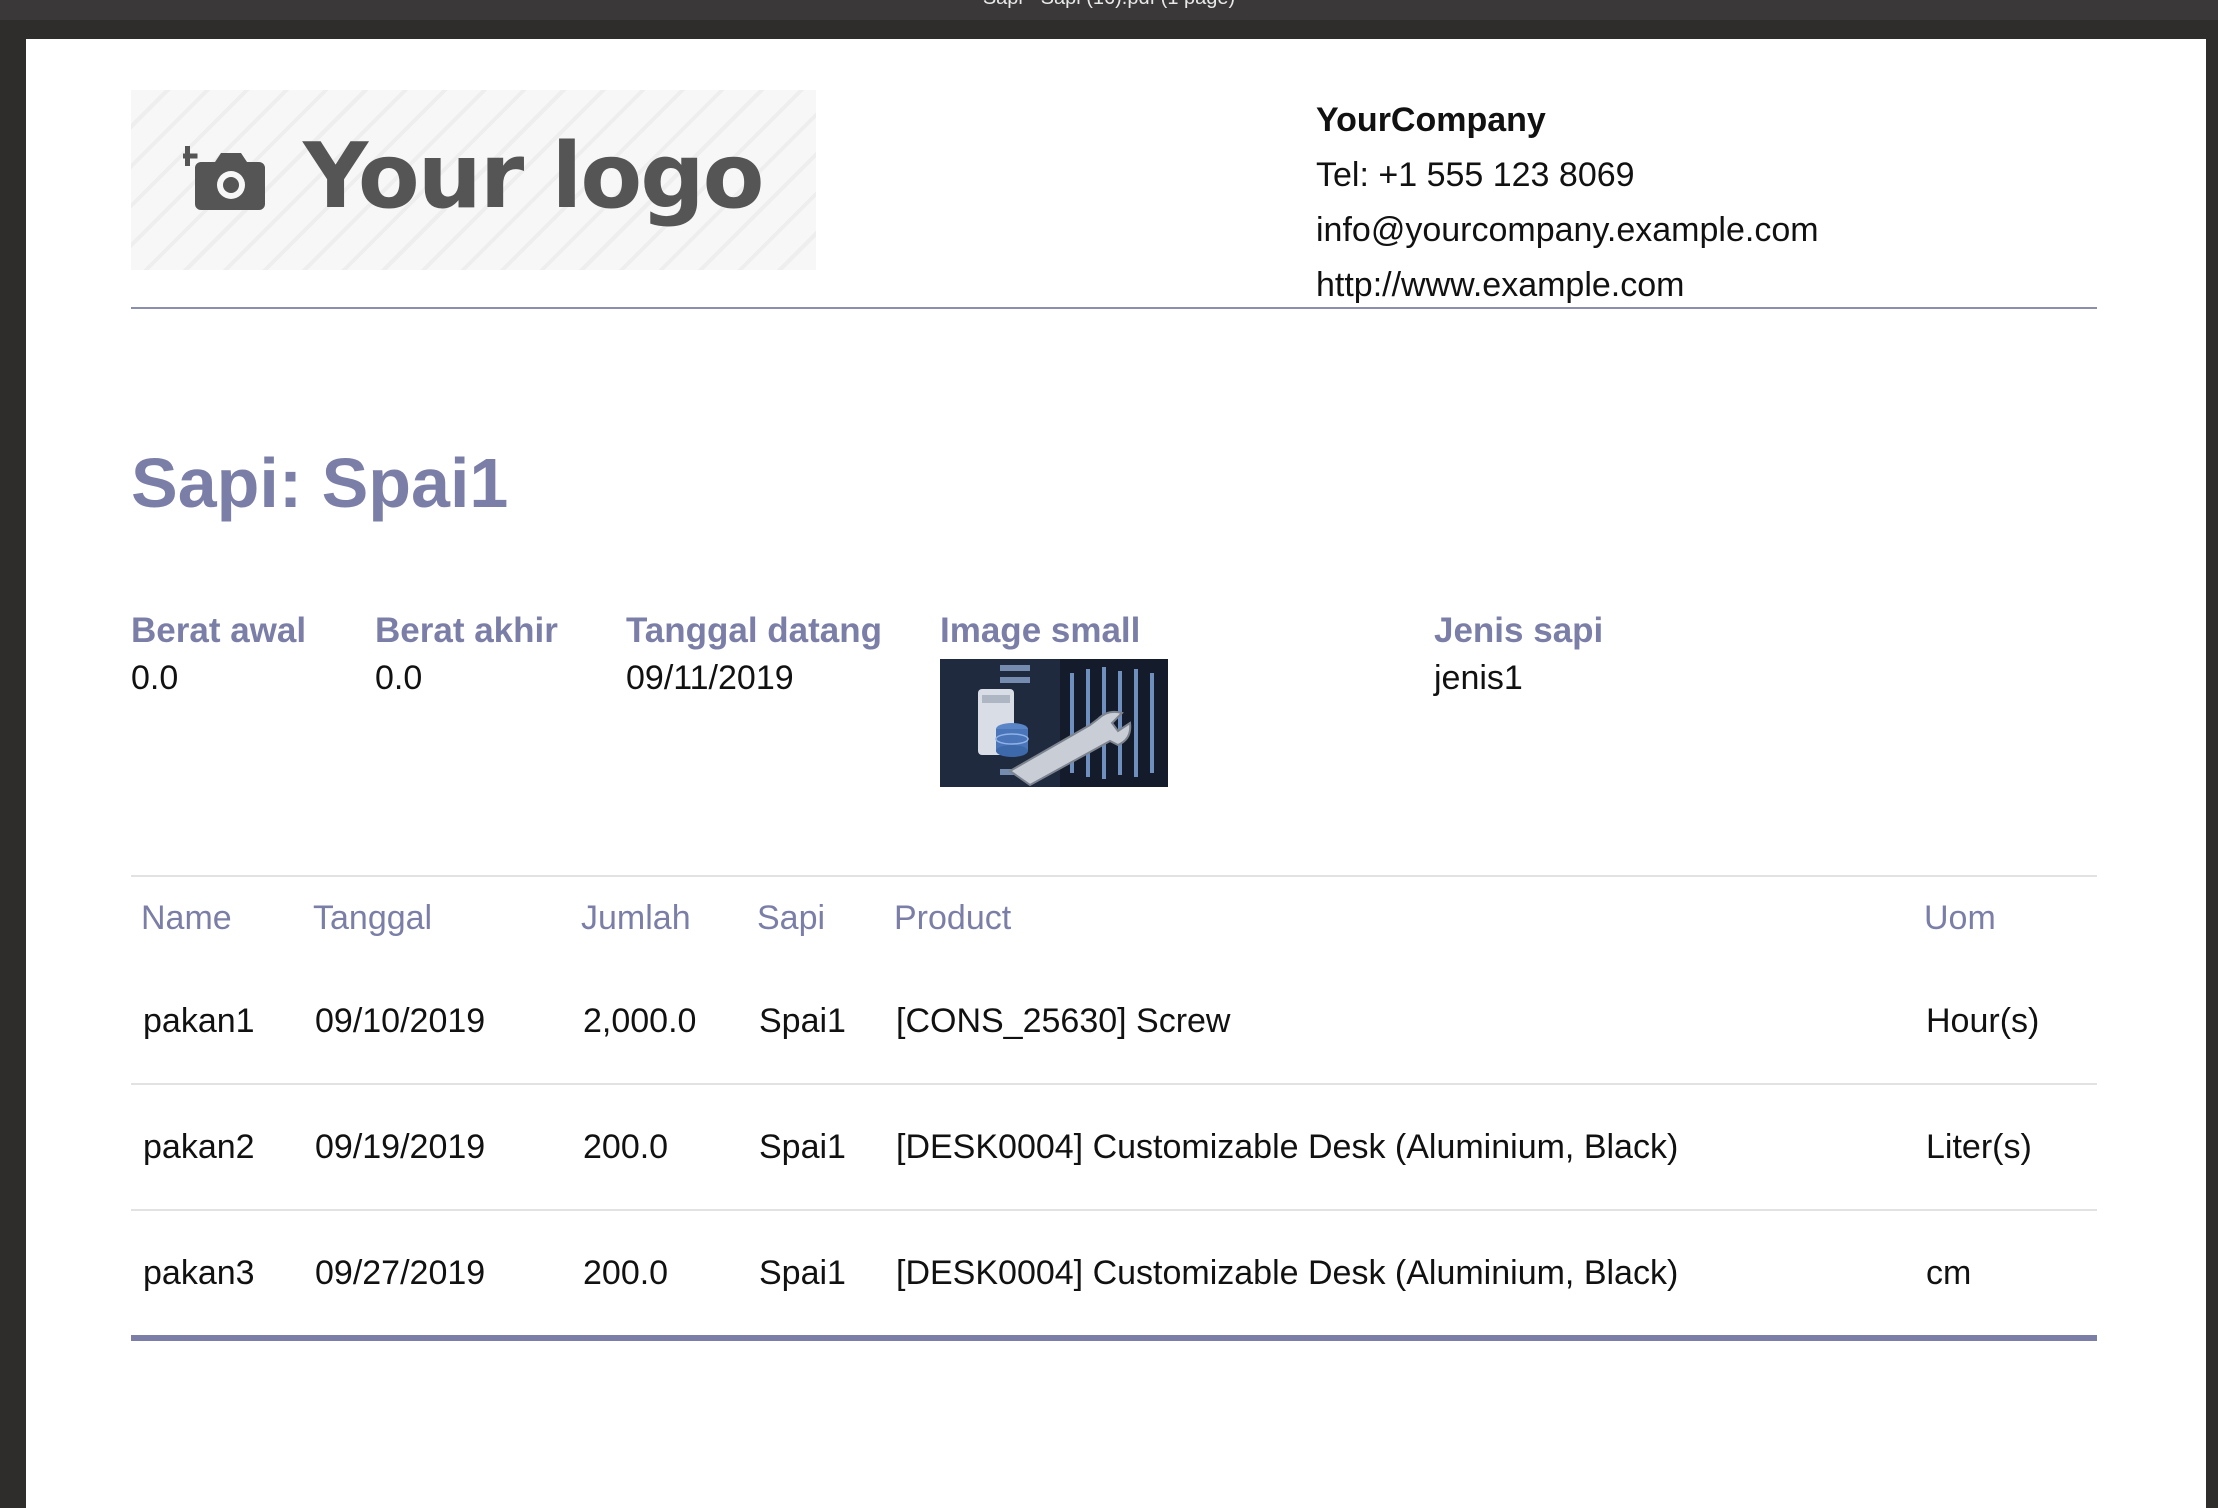 The width and height of the screenshot is (2218, 1508). Describe the element at coordinates (2005, 1147) in the screenshot. I see `cell-uom: Liter(s)` at that location.